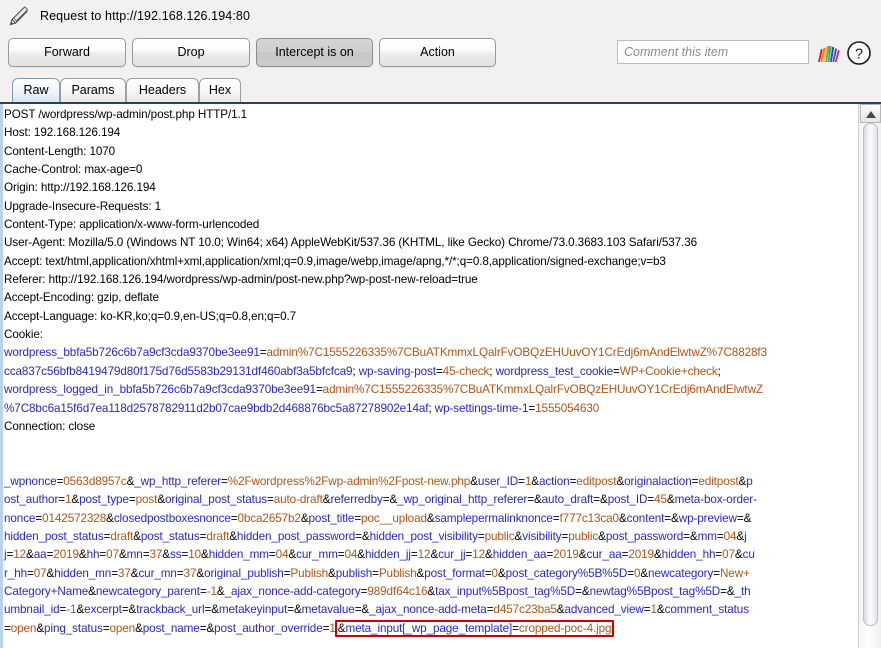 The height and width of the screenshot is (648, 881). Describe the element at coordinates (93, 90) in the screenshot. I see `tab-params: Params` at that location.